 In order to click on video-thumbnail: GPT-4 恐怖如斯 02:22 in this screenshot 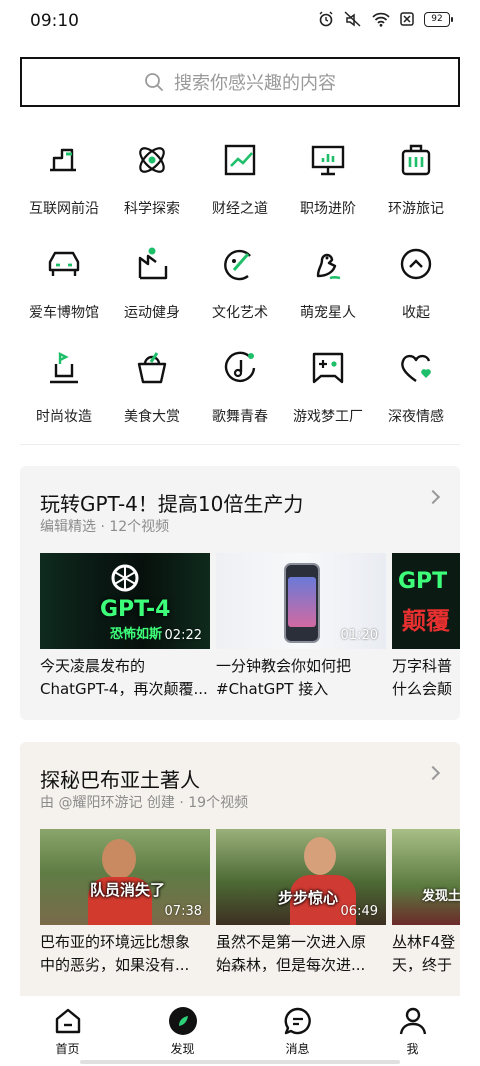, I will do `click(125, 601)`.